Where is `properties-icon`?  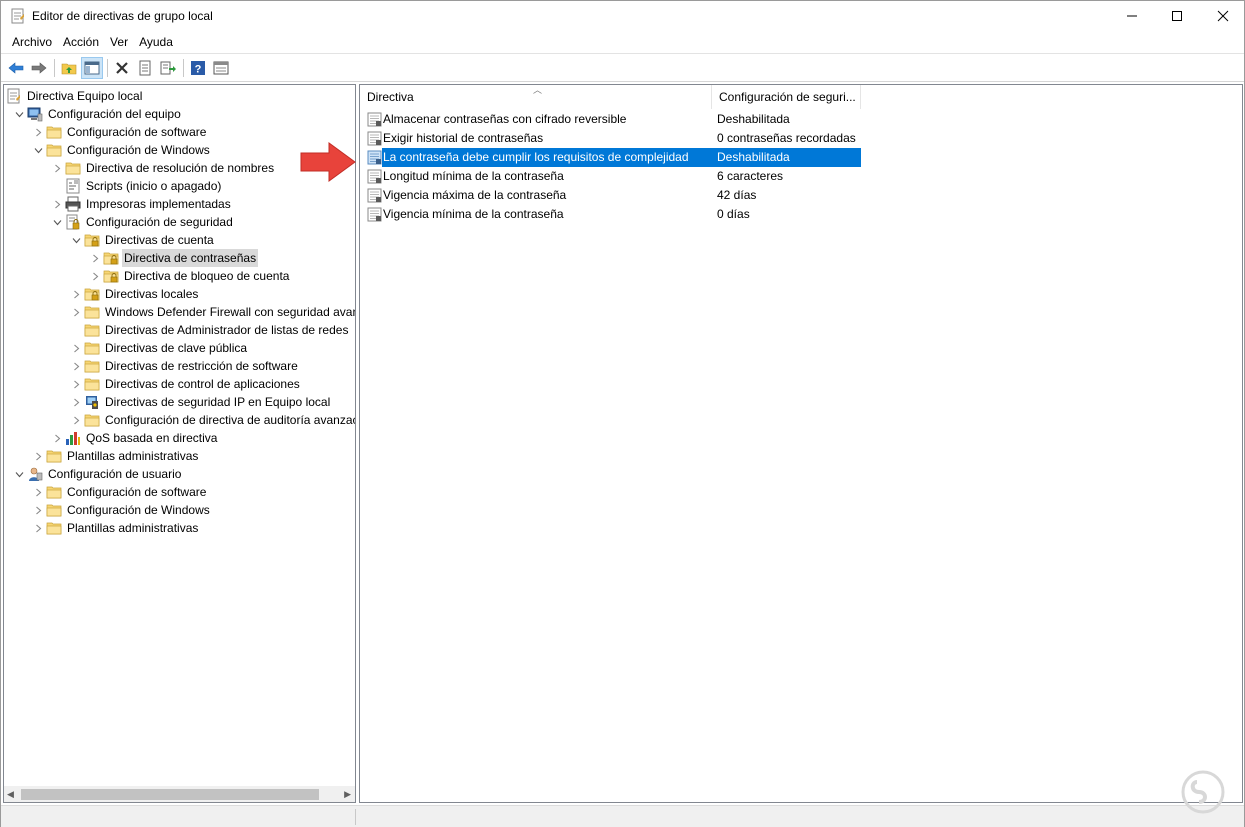
properties-icon is located at coordinates (145, 67).